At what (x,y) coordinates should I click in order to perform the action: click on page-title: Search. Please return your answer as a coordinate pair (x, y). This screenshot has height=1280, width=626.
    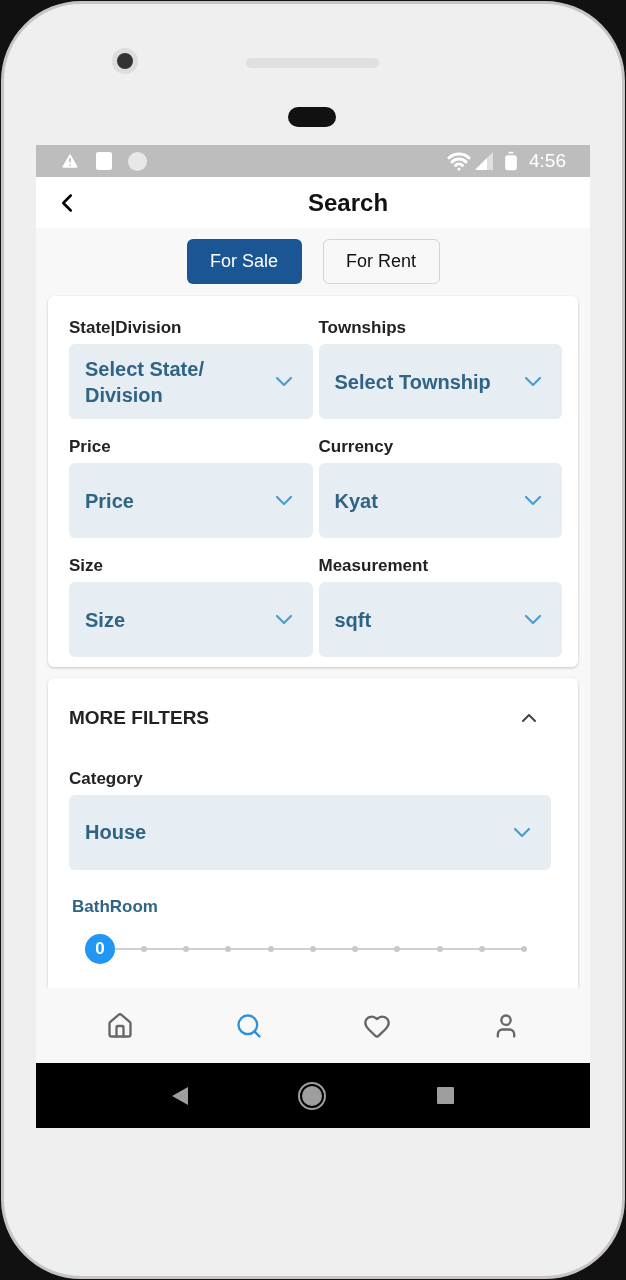
    Looking at the image, I should click on (348, 202).